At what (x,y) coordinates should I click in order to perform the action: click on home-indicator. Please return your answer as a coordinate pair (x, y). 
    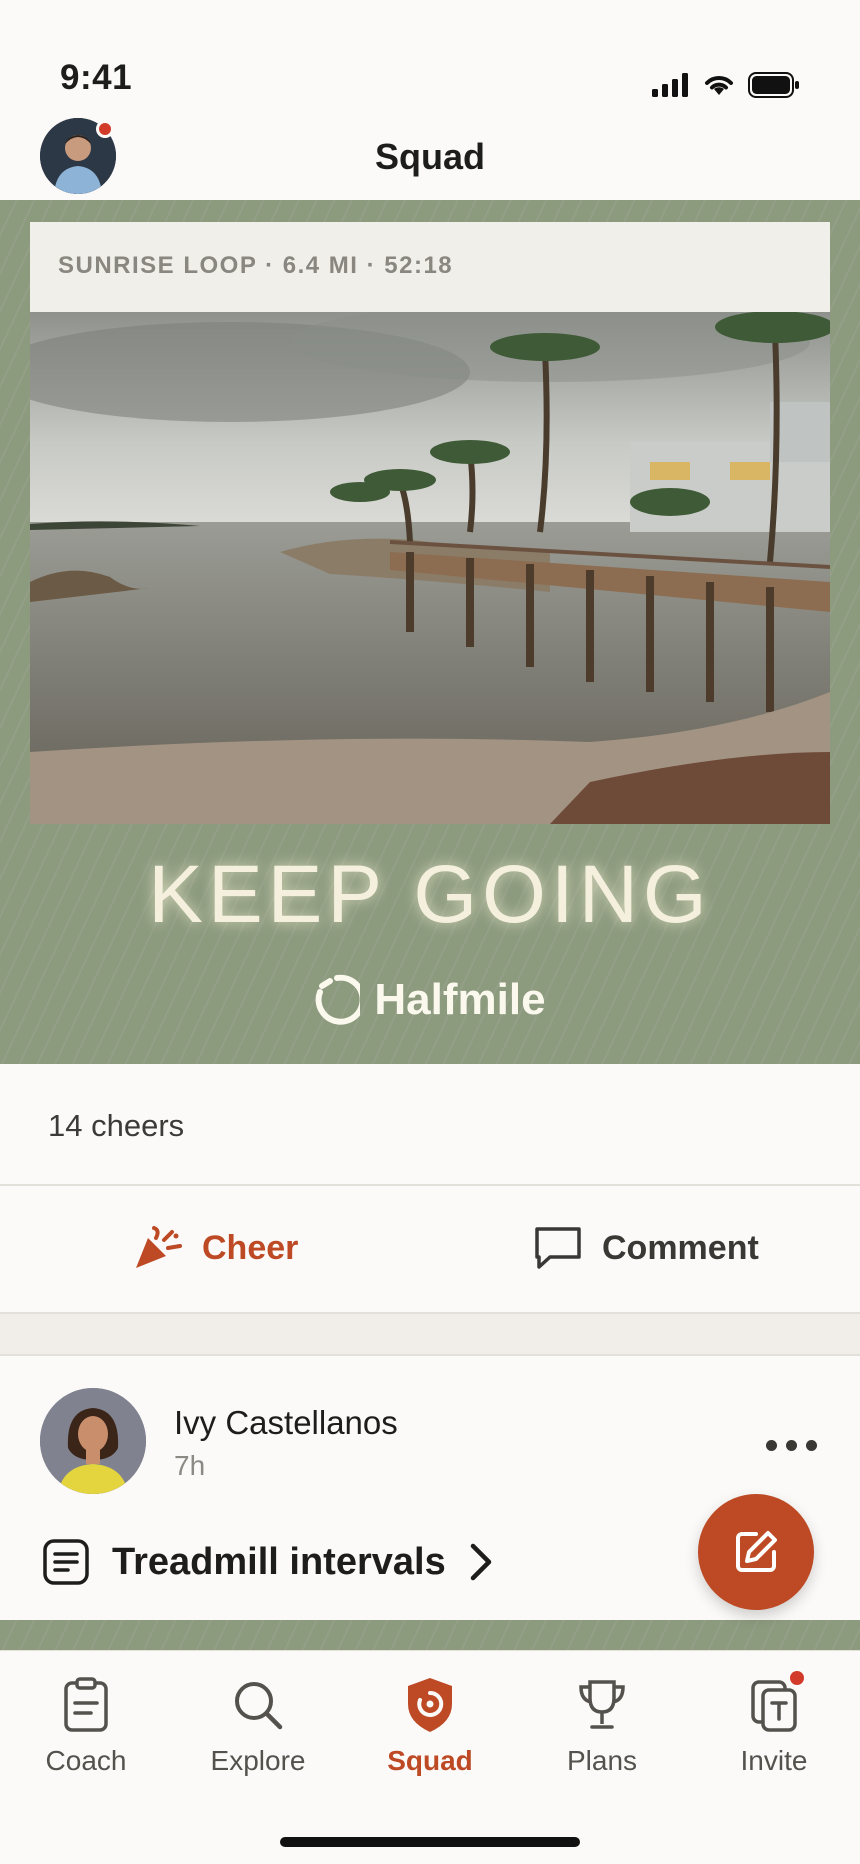
    Looking at the image, I should click on (430, 1842).